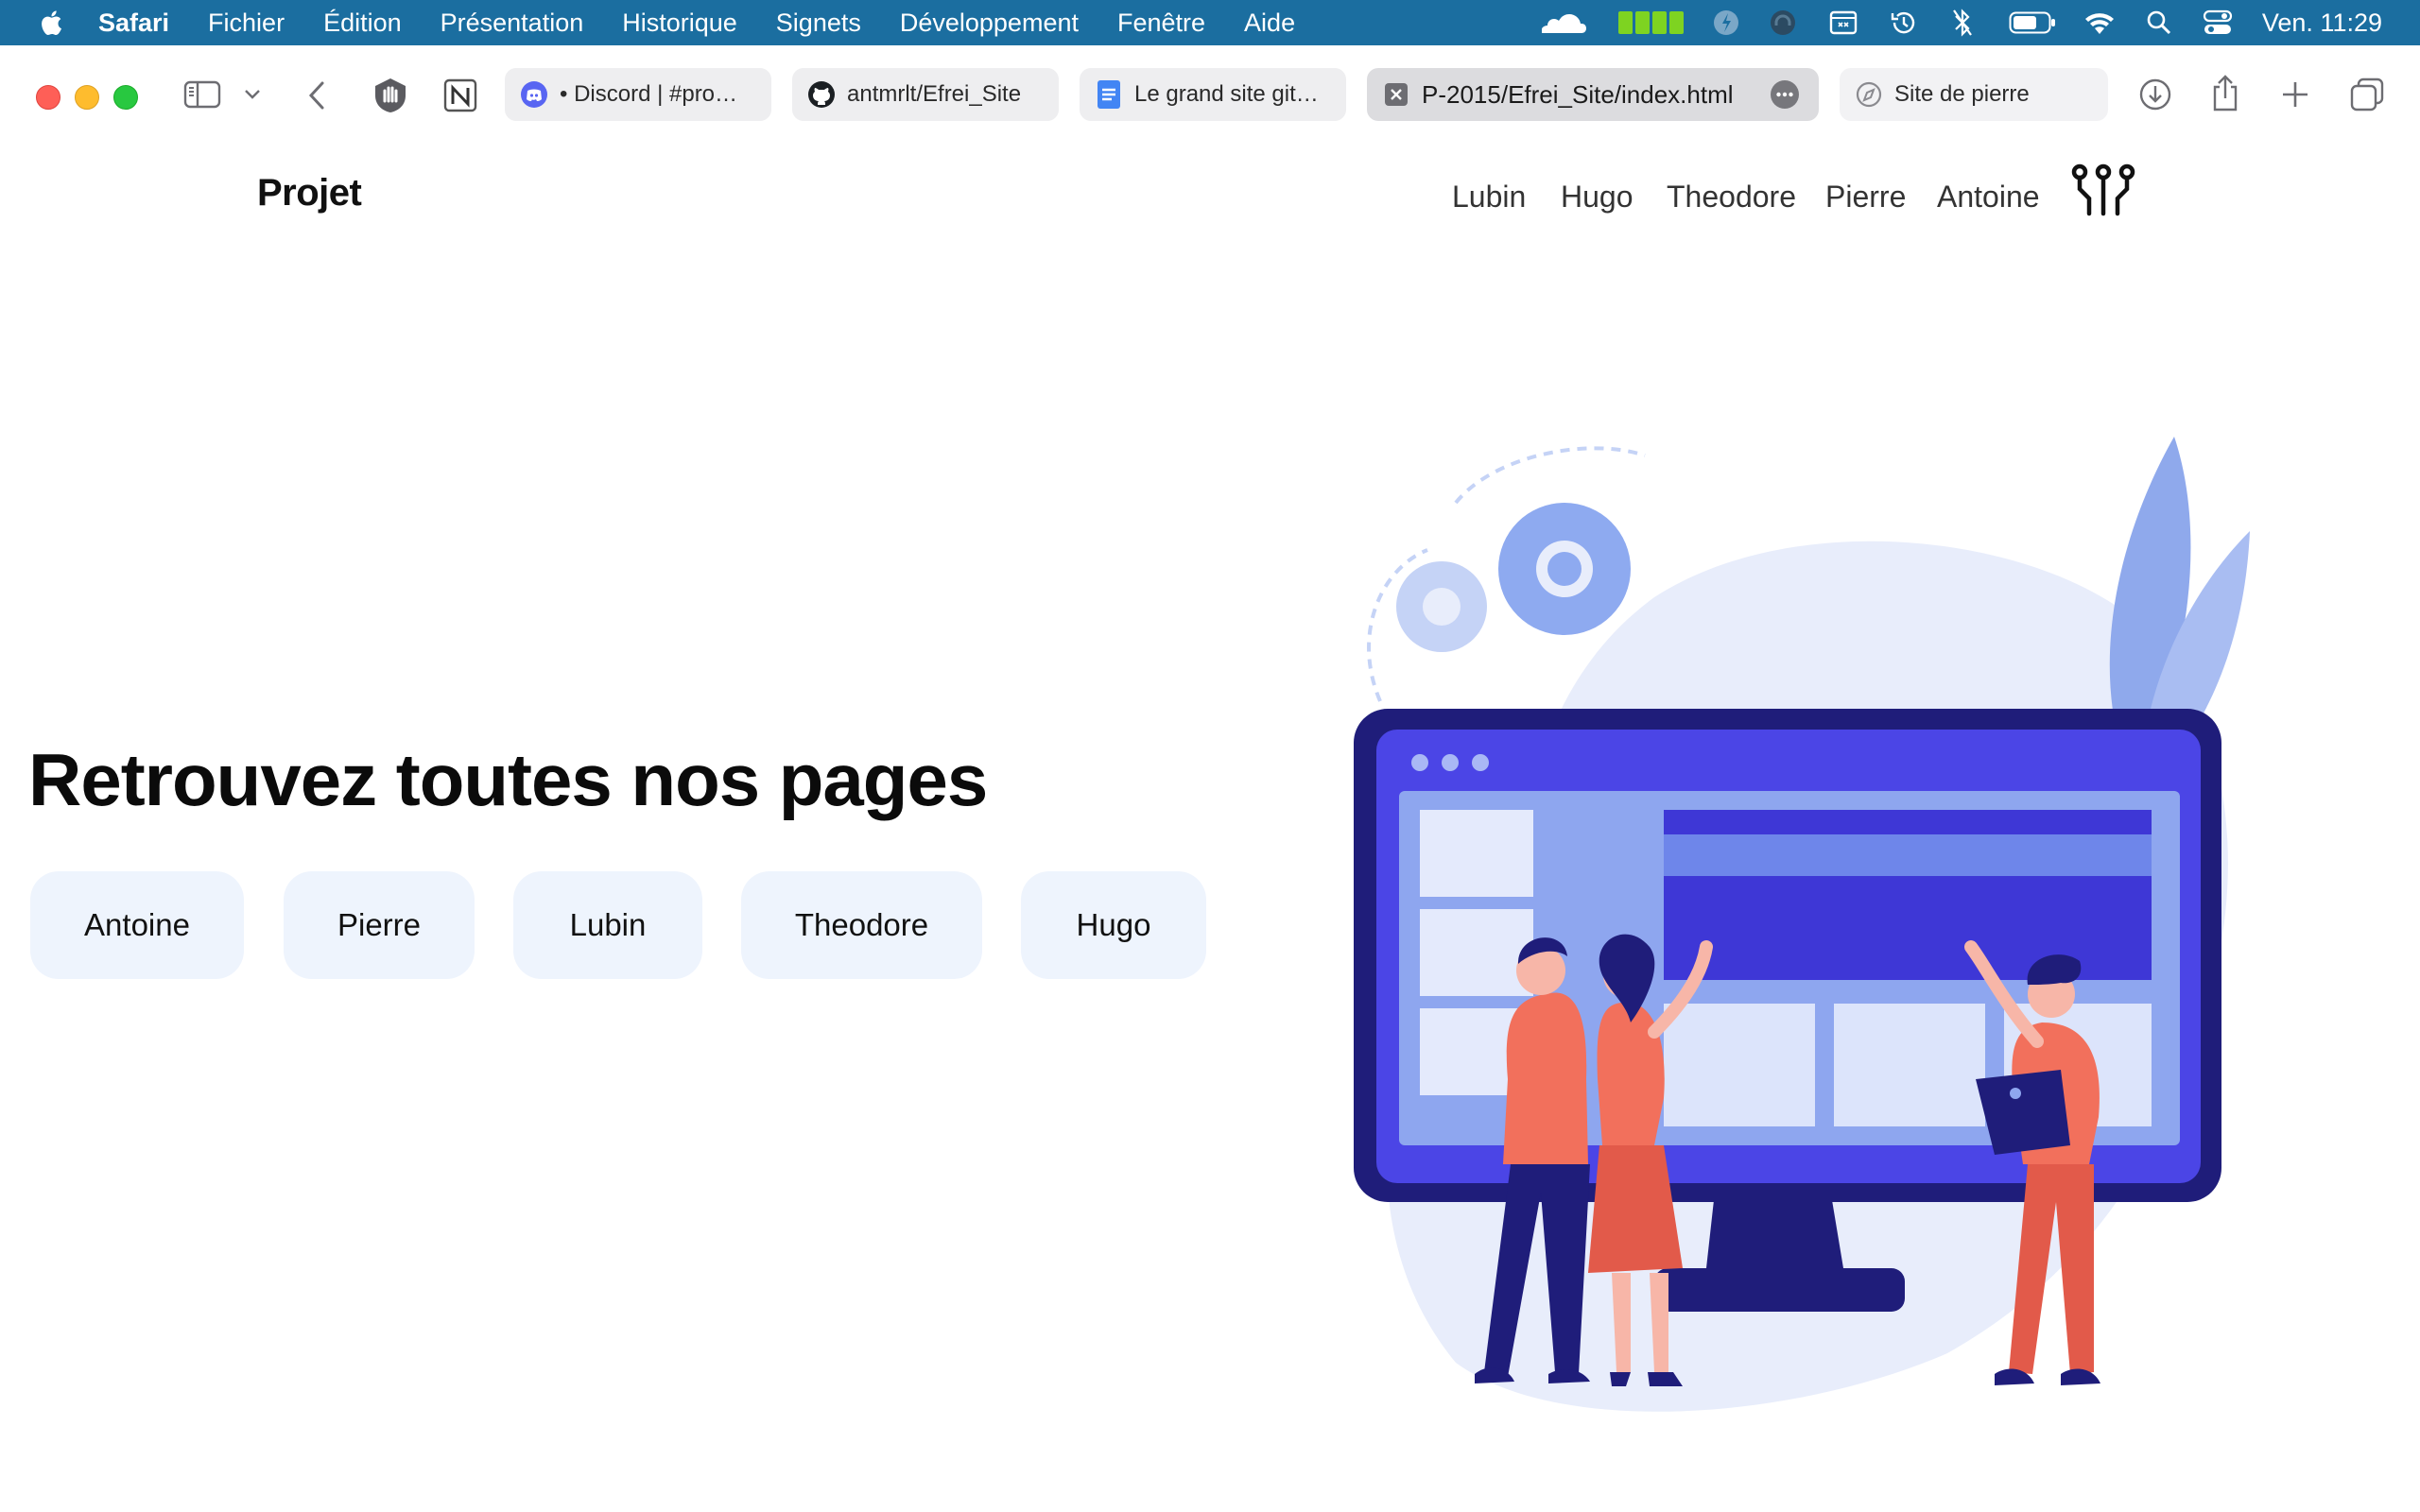  Describe the element at coordinates (818, 23) in the screenshot. I see `menu-signets: Signets` at that location.